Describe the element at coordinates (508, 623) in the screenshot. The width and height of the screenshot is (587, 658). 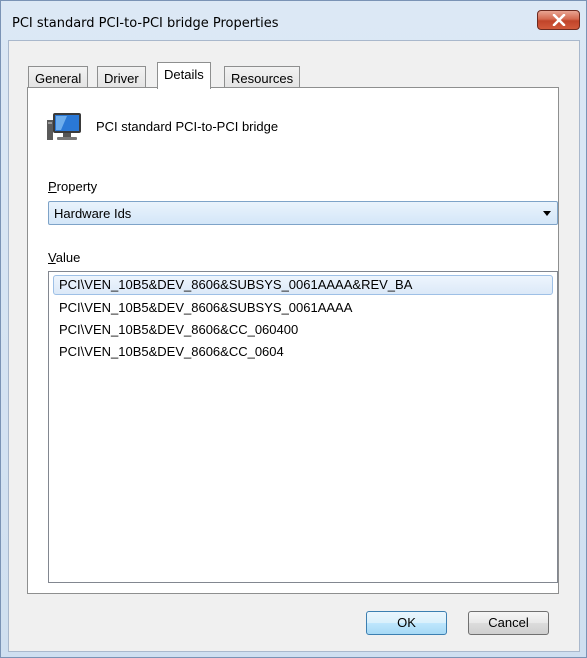
I see `cancel-button: Cancel` at that location.